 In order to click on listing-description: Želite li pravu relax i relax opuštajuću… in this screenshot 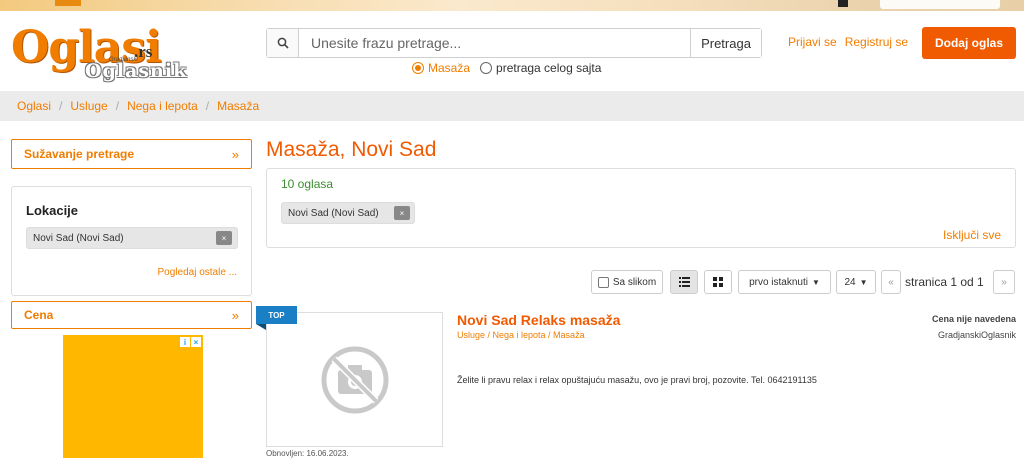, I will do `click(637, 380)`.